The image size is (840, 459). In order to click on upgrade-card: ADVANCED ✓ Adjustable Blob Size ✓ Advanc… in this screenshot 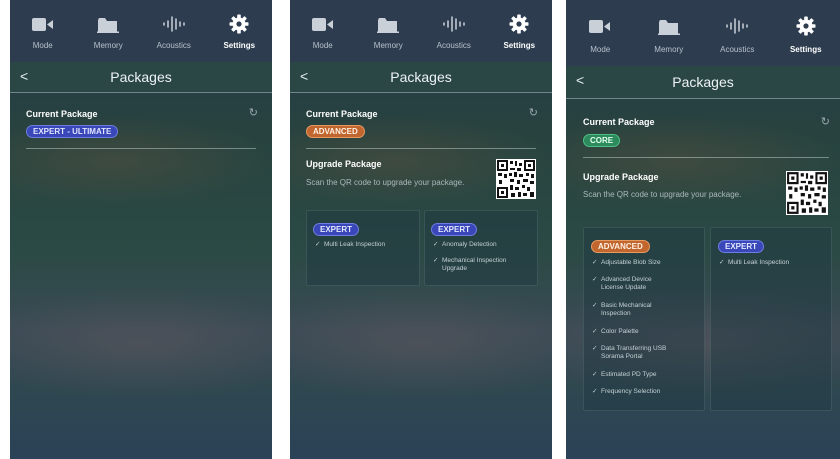, I will do `click(644, 319)`.